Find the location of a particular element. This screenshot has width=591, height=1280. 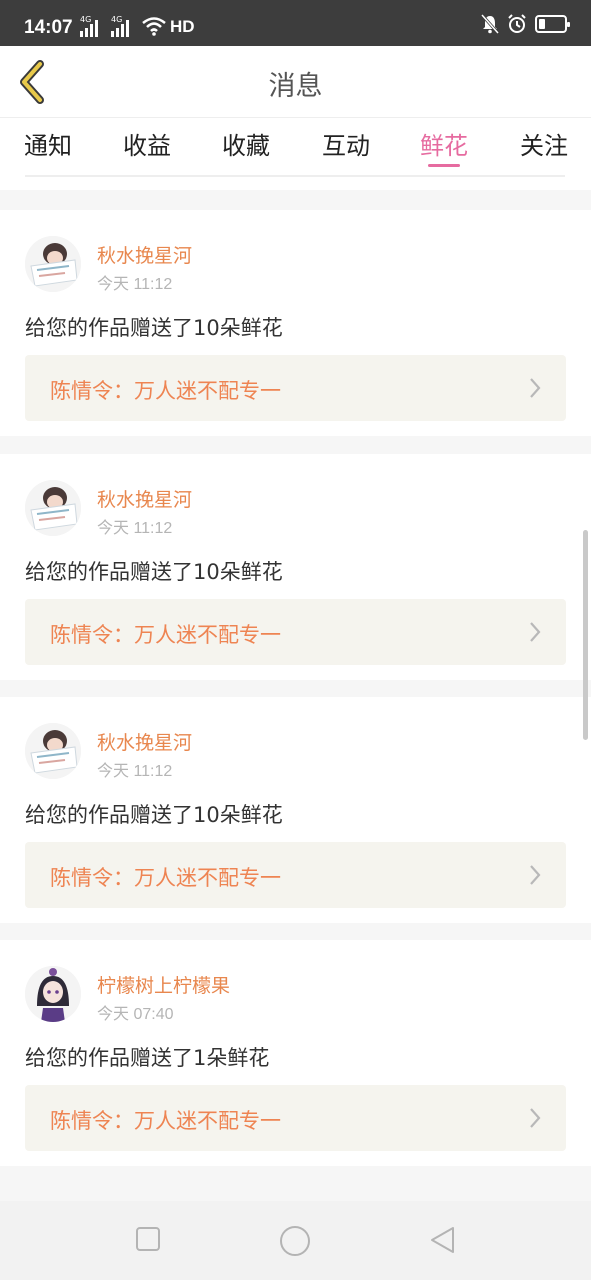

system-nav-bar is located at coordinates (295, 1240).